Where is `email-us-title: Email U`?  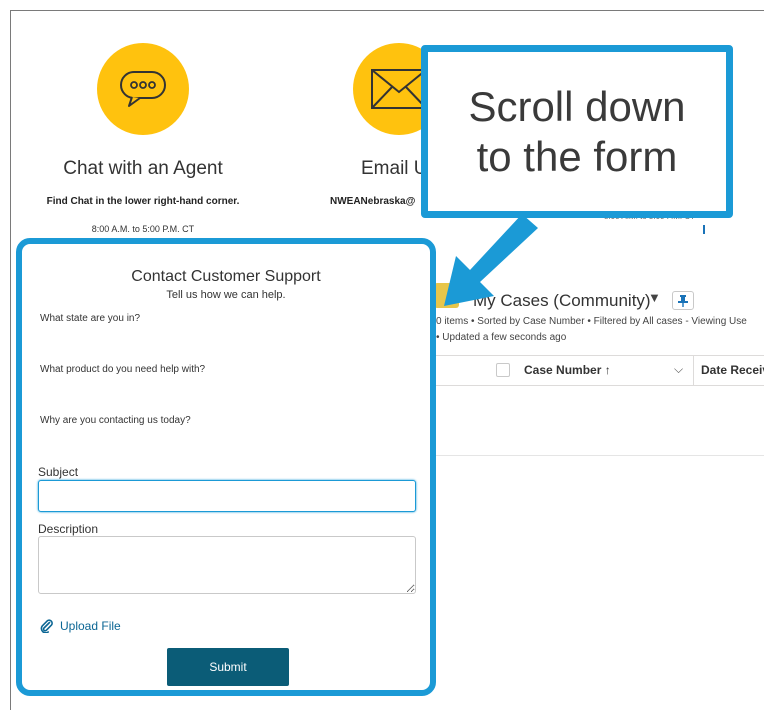 email-us-title: Email U is located at coordinates (394, 169).